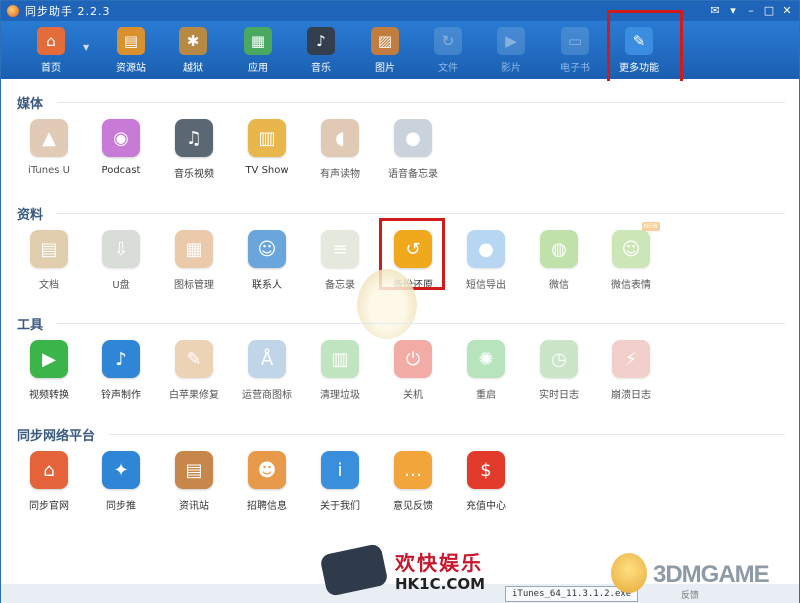 This screenshot has width=800, height=603. What do you see at coordinates (354, 570) in the screenshot?
I see `gamepad-icon` at bounding box center [354, 570].